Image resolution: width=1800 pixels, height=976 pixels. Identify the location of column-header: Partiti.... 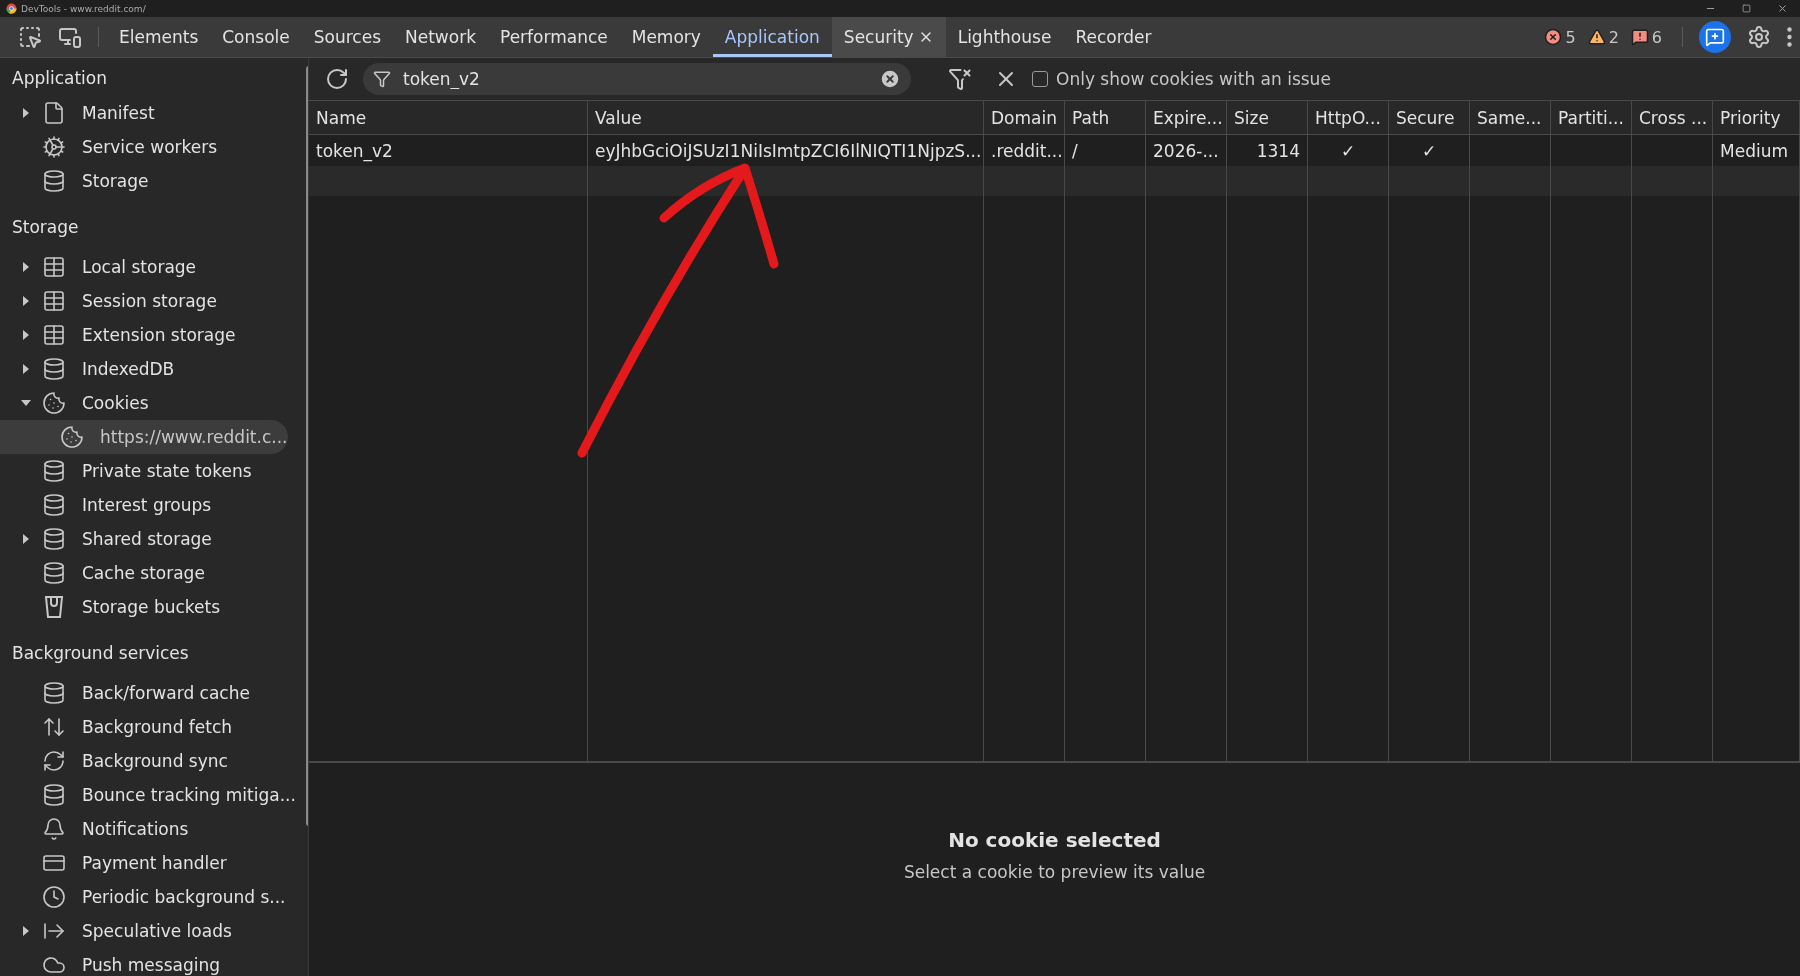
(1591, 118).